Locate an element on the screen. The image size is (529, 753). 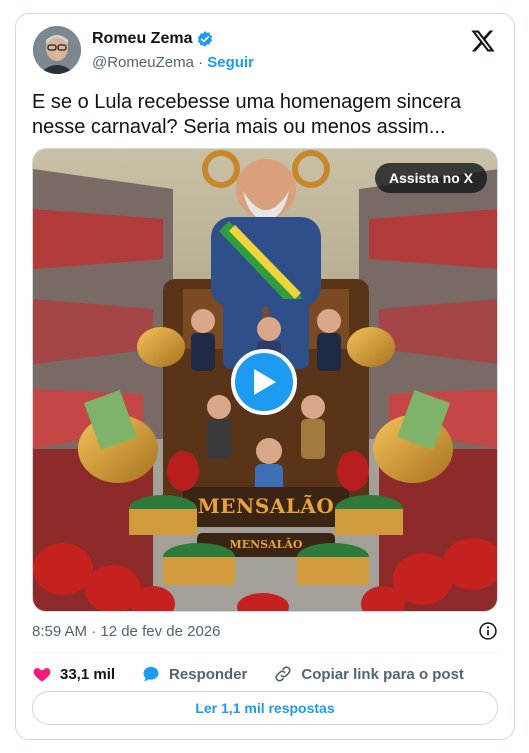
play-icon is located at coordinates (265, 382).